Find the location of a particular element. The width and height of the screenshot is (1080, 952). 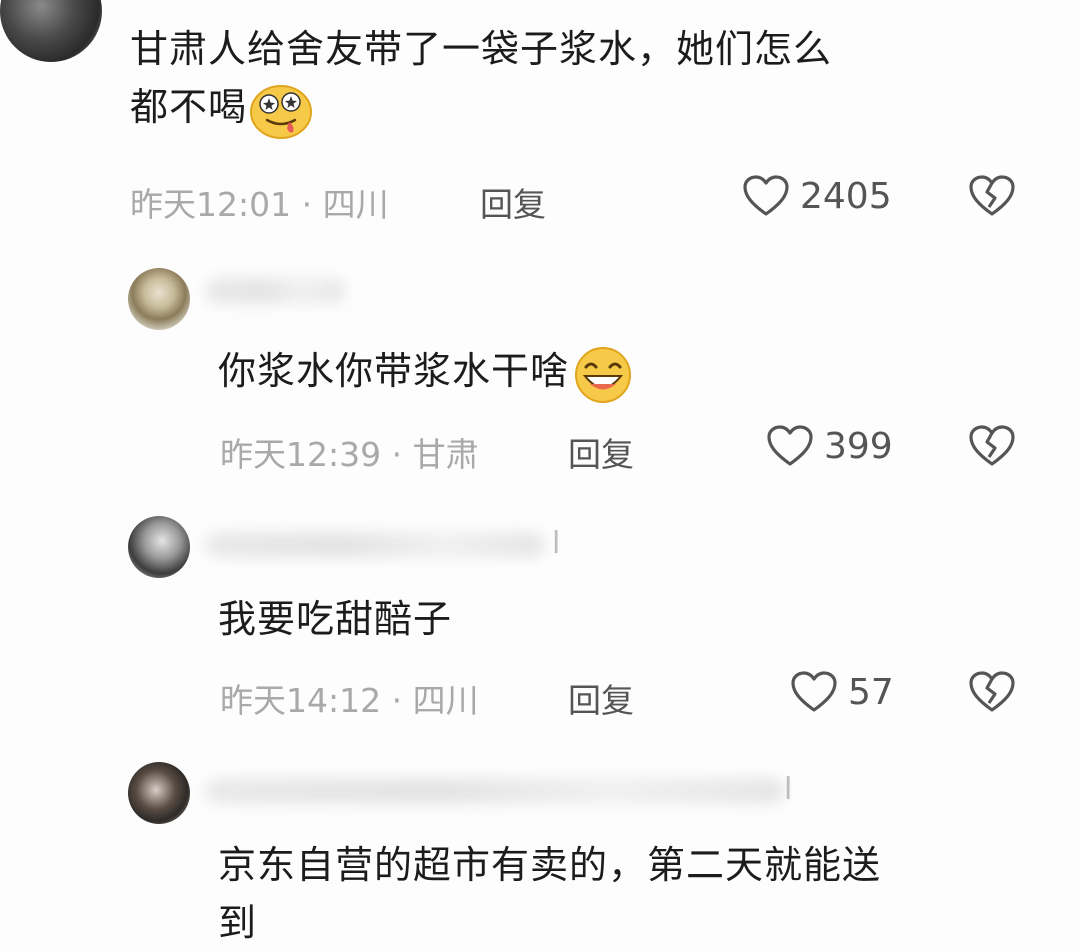

comment-time: 昨天12:01 is located at coordinates (211, 204).